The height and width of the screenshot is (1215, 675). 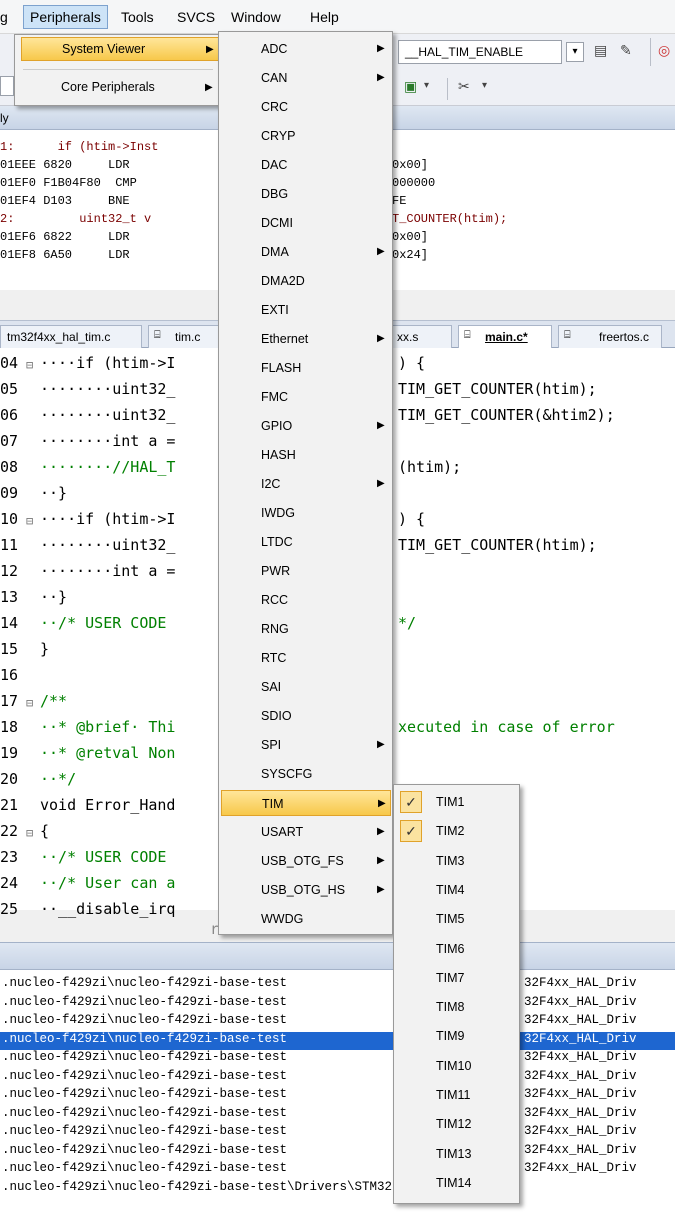 What do you see at coordinates (108, 441) in the screenshot?
I see `code-line: ········int a =` at bounding box center [108, 441].